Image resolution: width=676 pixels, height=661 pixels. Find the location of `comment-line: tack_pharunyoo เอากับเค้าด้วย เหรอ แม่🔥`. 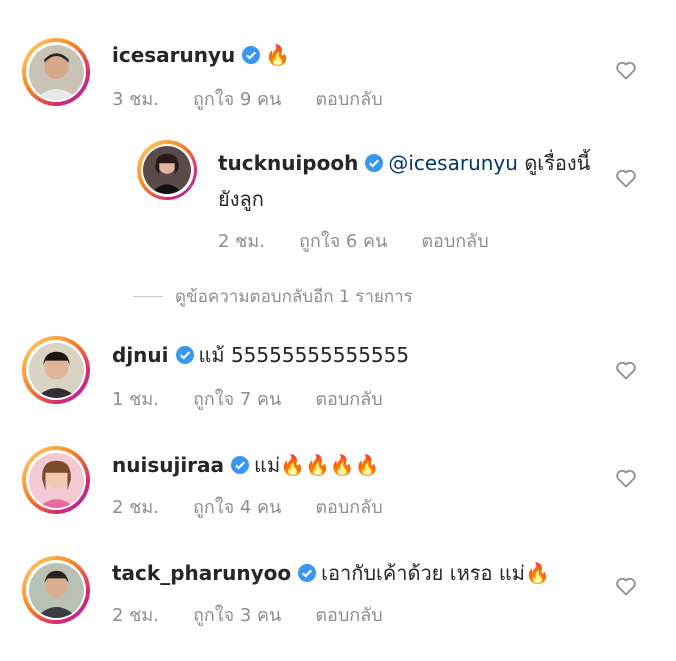

comment-line: tack_pharunyoo เอากับเค้าด้วย เหรอ แม่🔥 is located at coordinates (331, 573).